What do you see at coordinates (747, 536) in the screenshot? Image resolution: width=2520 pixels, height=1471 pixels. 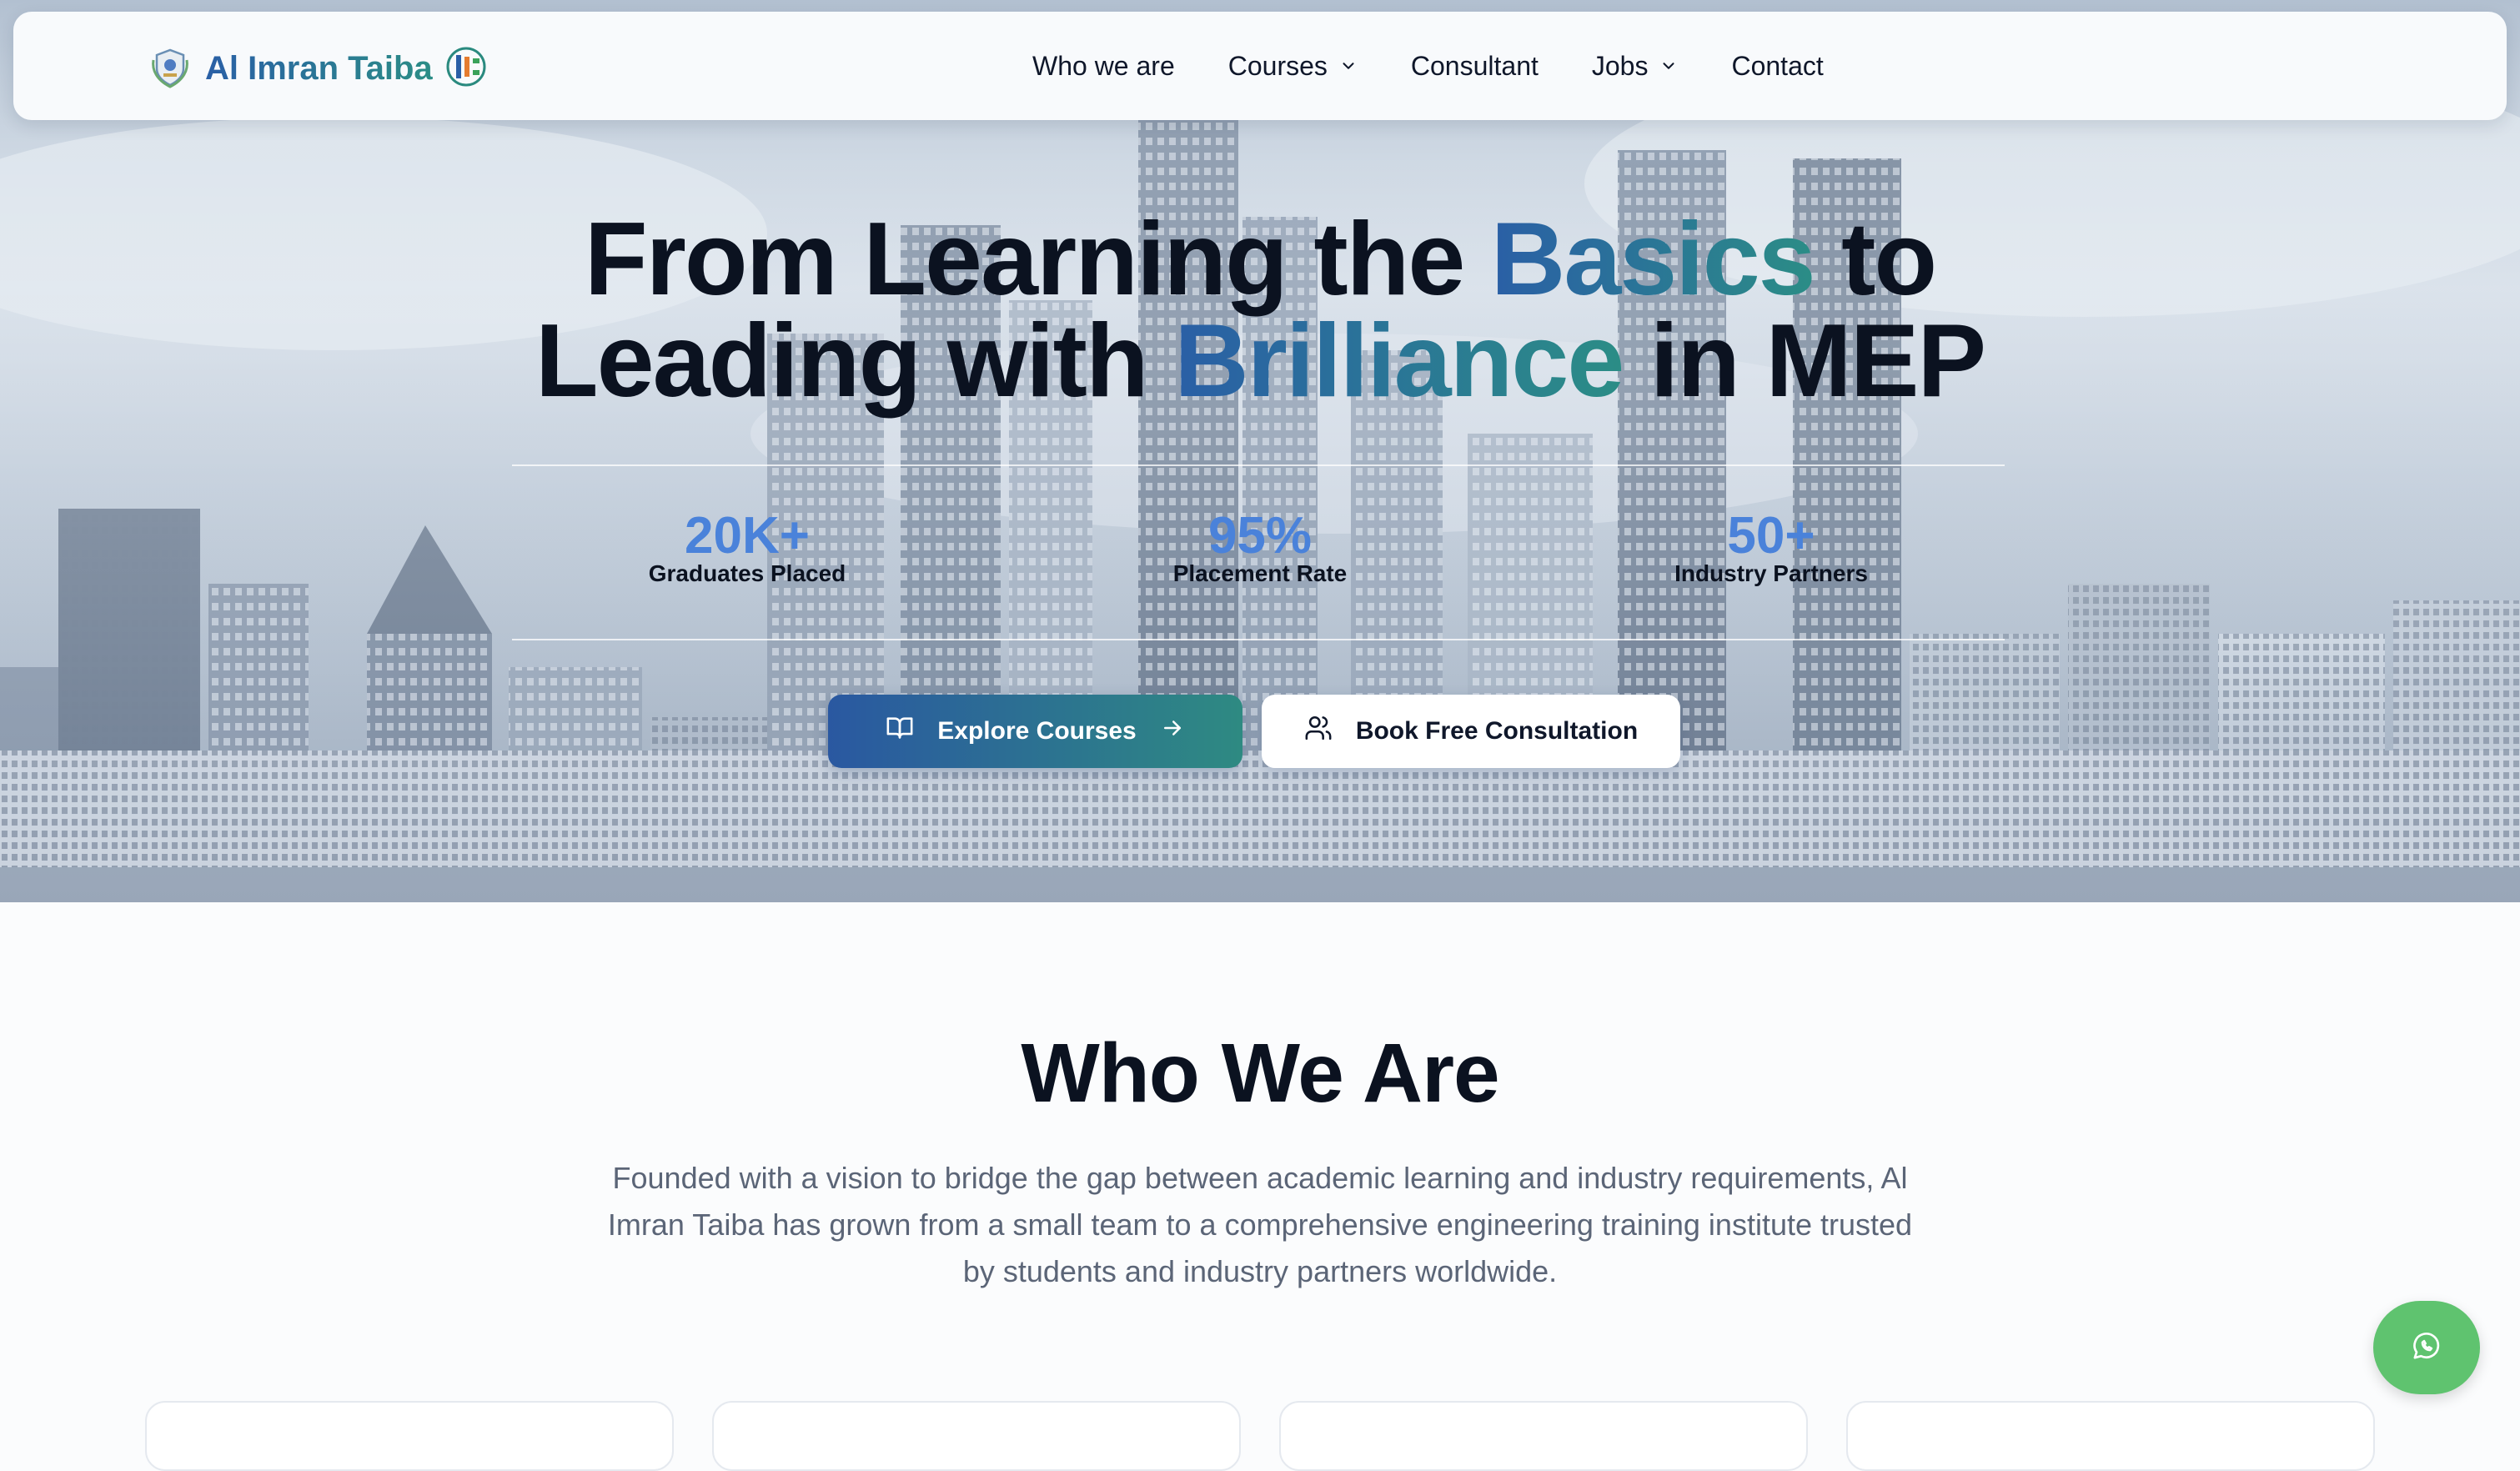 I see `stat-value: 20K+` at bounding box center [747, 536].